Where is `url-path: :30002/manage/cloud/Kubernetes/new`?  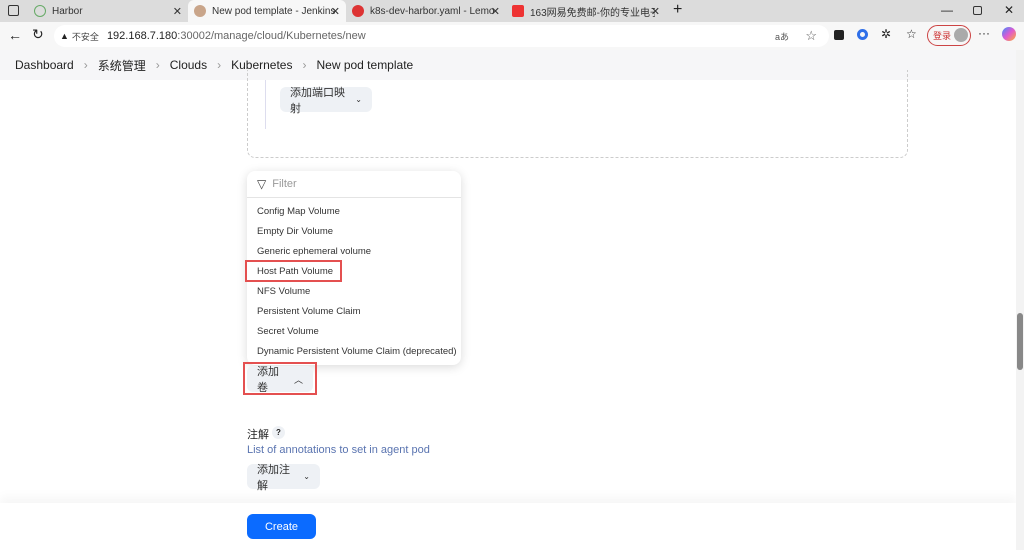 url-path: :30002/manage/cloud/Kubernetes/new is located at coordinates (271, 36).